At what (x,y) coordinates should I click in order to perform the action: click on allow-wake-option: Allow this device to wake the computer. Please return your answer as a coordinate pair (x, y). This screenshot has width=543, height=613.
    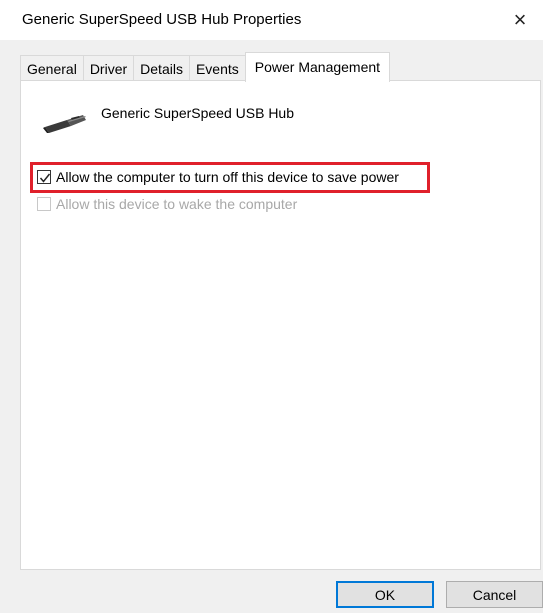
    Looking at the image, I should click on (167, 204).